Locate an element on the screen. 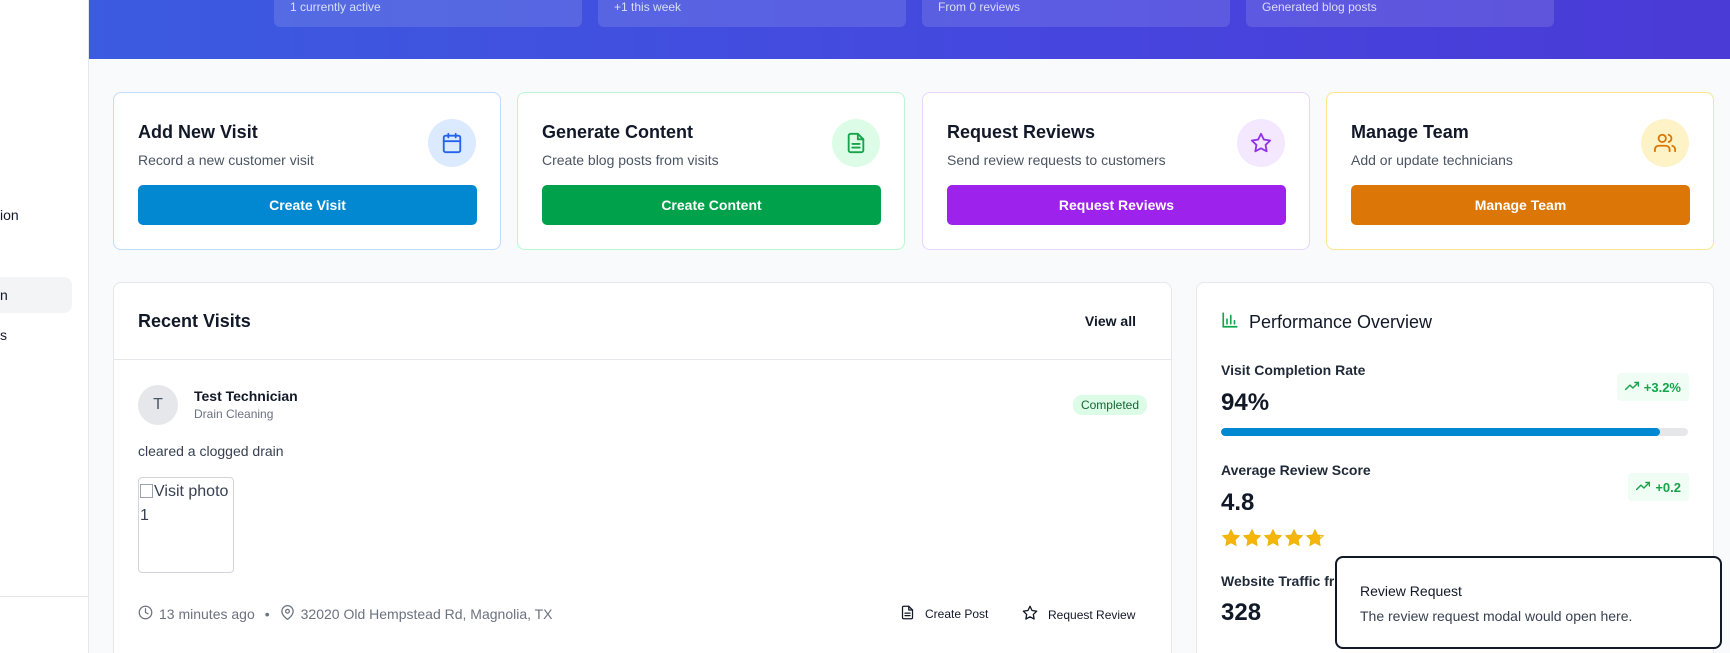 The height and width of the screenshot is (653, 1730). performance-title: Performance Overview is located at coordinates (1341, 322).